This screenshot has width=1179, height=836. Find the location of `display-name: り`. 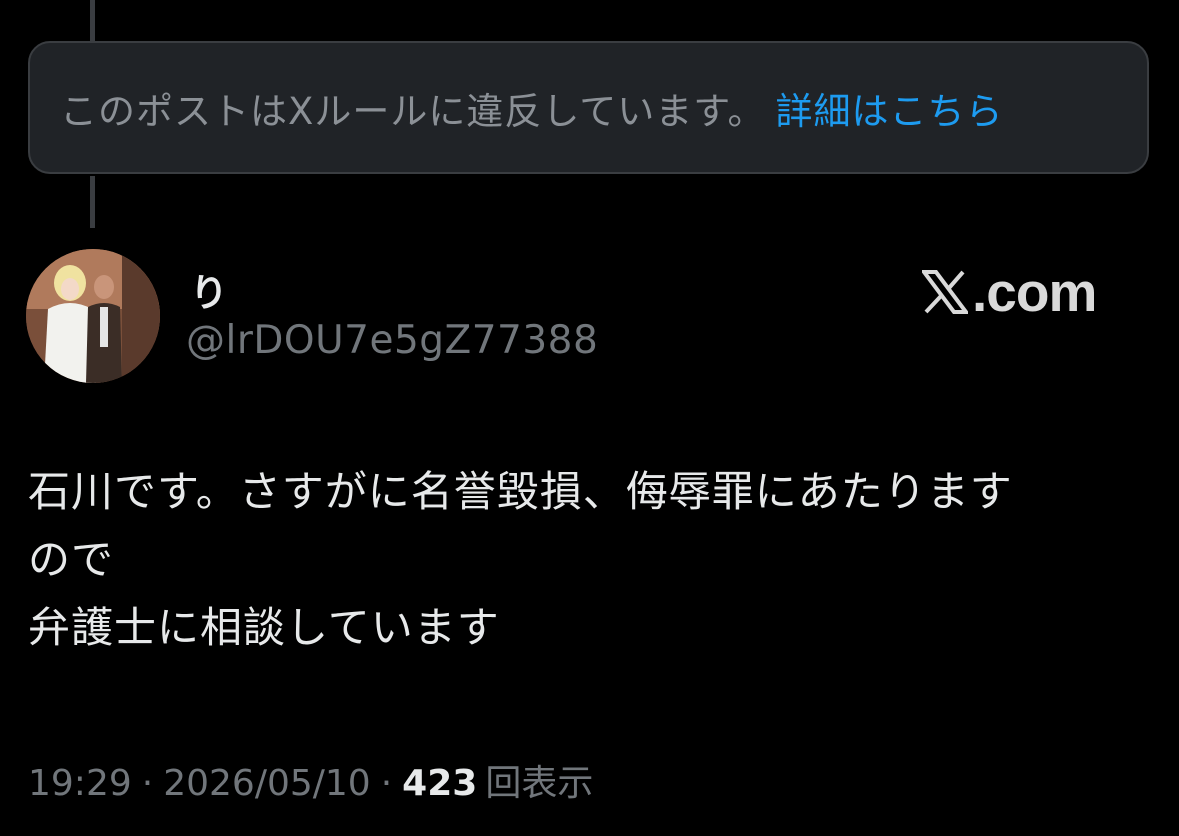

display-name: り is located at coordinates (209, 289).